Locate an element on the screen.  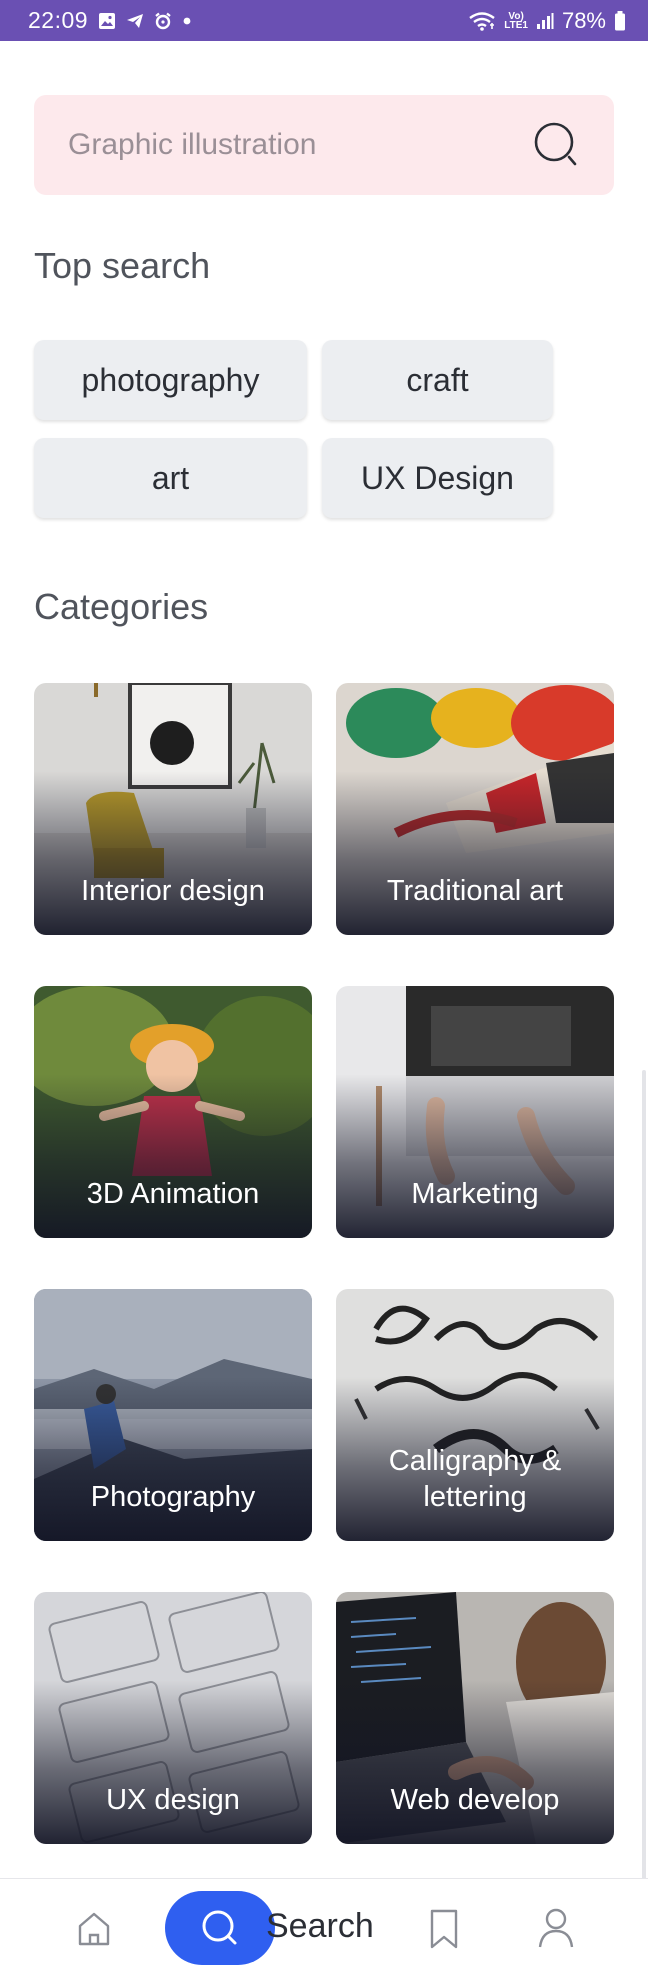
category-label: UX design is located at coordinates (173, 1800).